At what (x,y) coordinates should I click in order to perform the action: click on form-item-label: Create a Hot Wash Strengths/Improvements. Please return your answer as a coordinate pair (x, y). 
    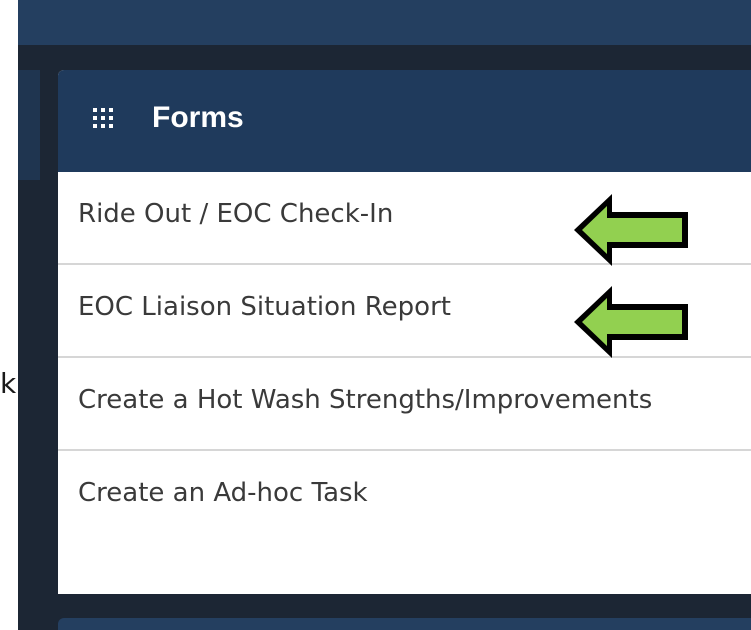
    Looking at the image, I should click on (365, 400).